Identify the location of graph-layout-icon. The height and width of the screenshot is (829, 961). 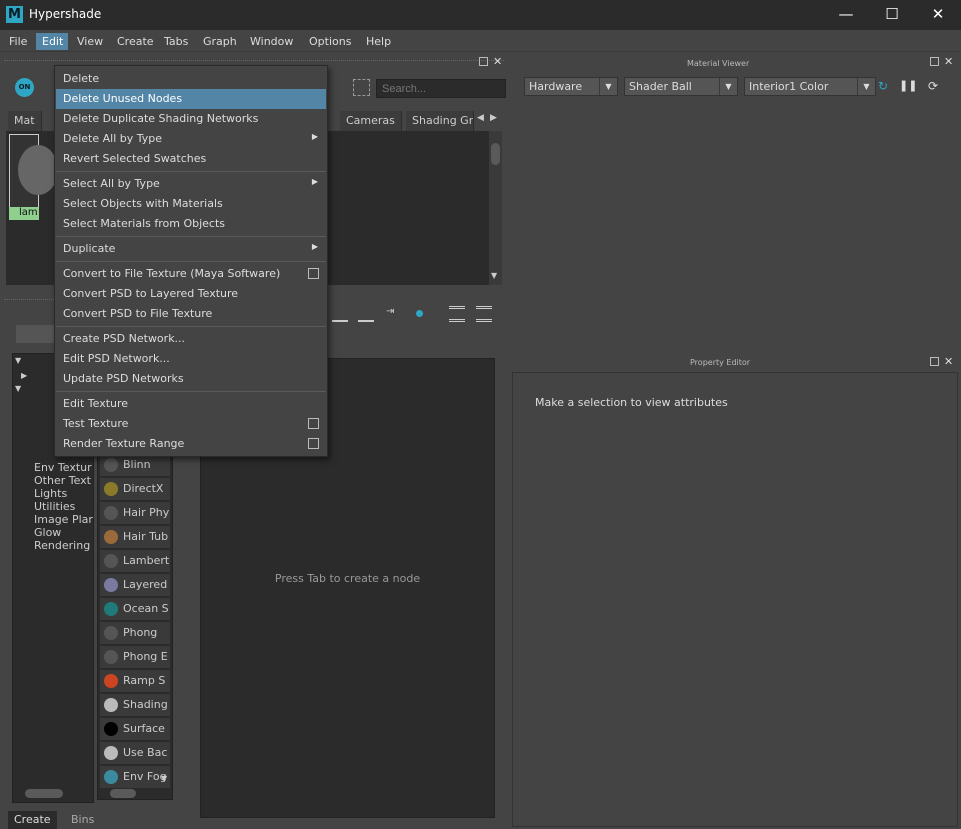
(457, 314).